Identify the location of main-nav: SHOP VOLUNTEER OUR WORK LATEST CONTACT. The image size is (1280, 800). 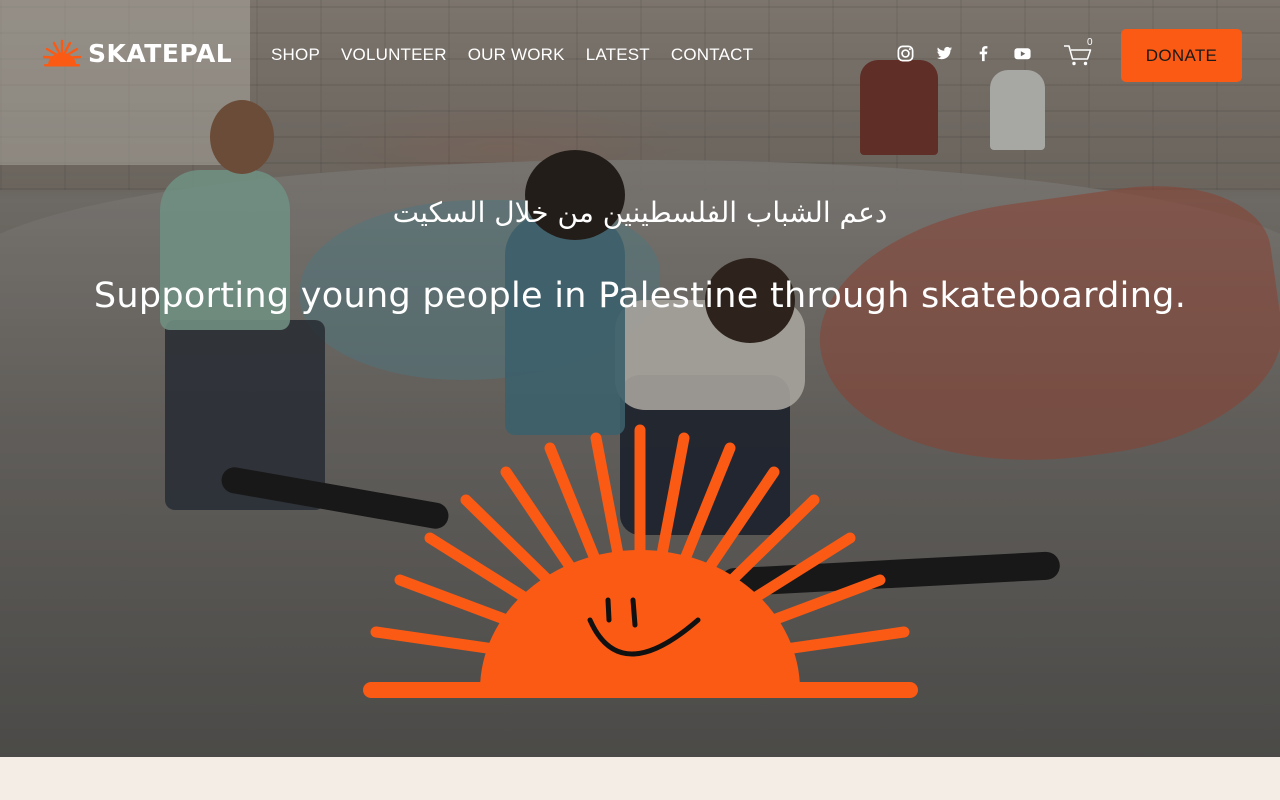
(512, 55).